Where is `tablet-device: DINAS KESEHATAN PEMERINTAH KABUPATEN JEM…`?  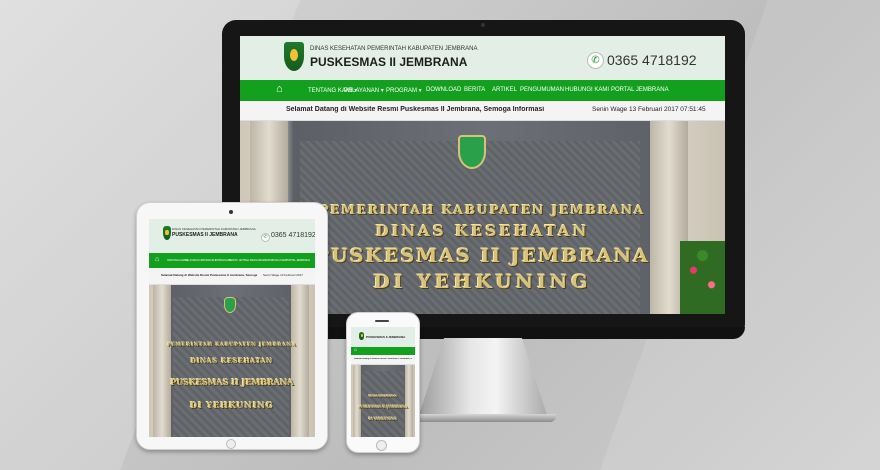 tablet-device: DINAS KESEHATAN PEMERINTAH KABUPATEN JEM… is located at coordinates (232, 326).